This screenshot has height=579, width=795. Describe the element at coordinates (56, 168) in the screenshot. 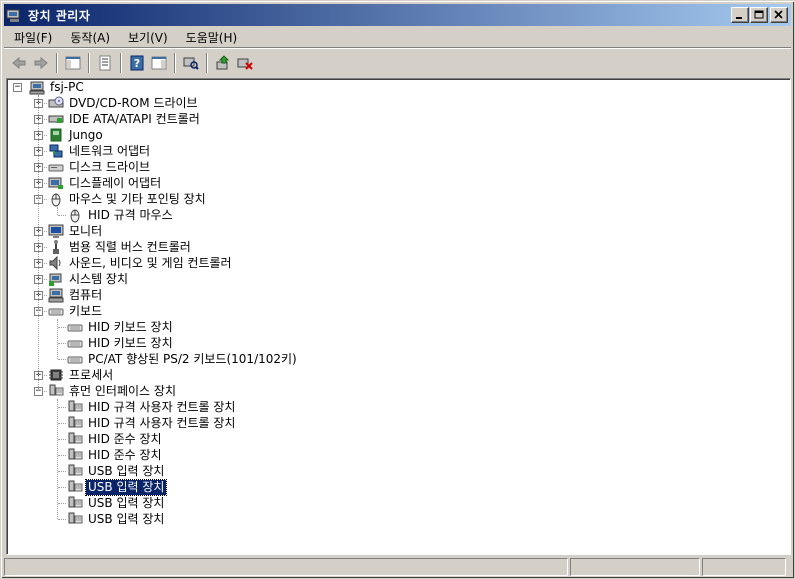

I see `disk-drive-icon` at that location.